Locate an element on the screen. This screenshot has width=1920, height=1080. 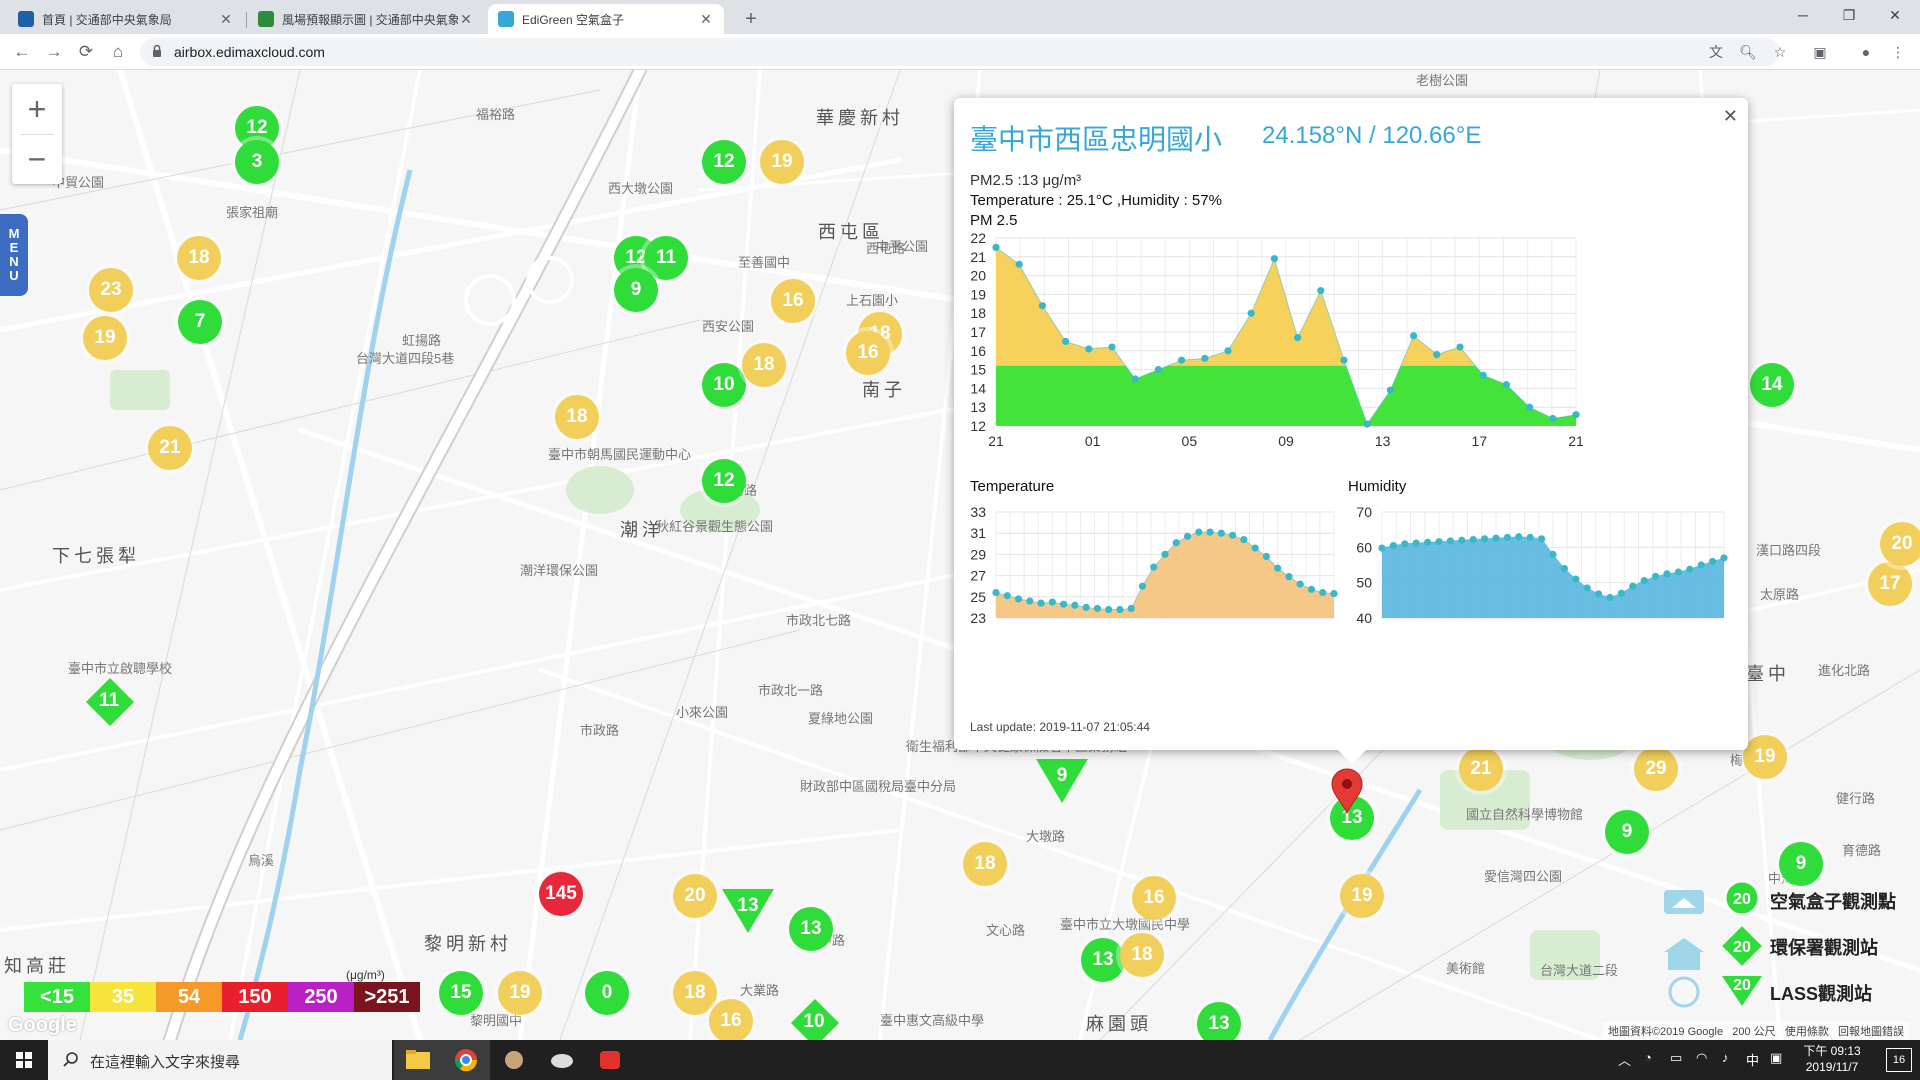
tray-chevron-icon: ︿ is located at coordinates (1624, 1059).